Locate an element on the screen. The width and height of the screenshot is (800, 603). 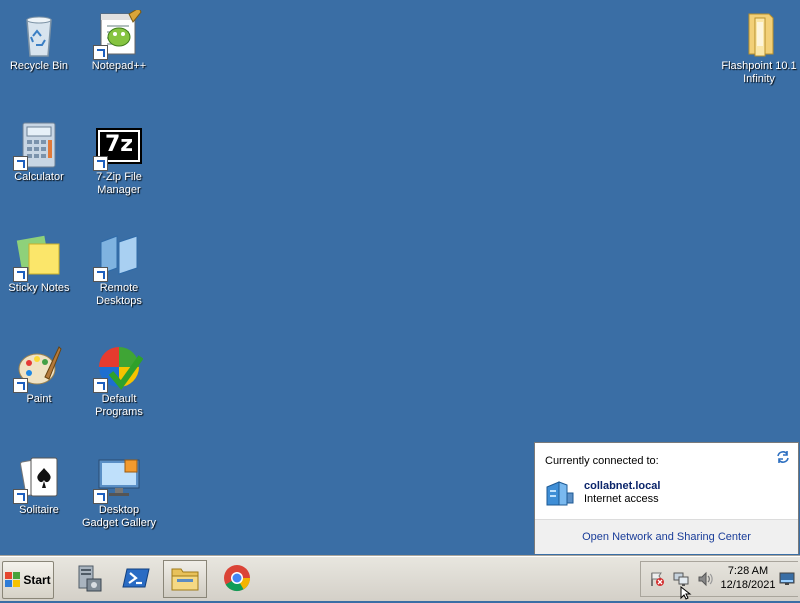
desktop-icon-default-programs: Default Programs is located at coordinates (119, 378).